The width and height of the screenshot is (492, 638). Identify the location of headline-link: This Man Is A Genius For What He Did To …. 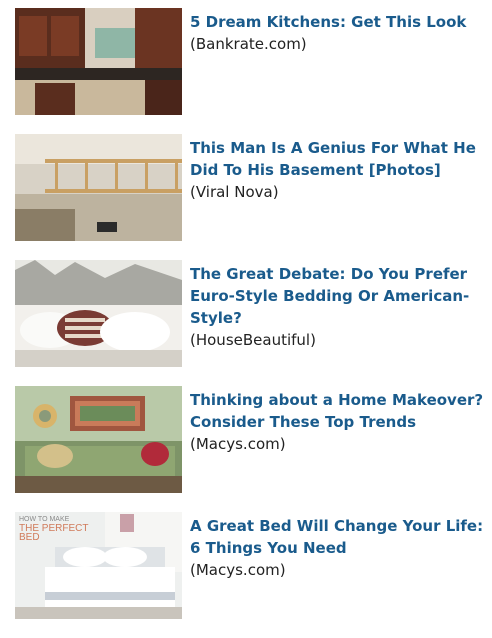
(337, 159).